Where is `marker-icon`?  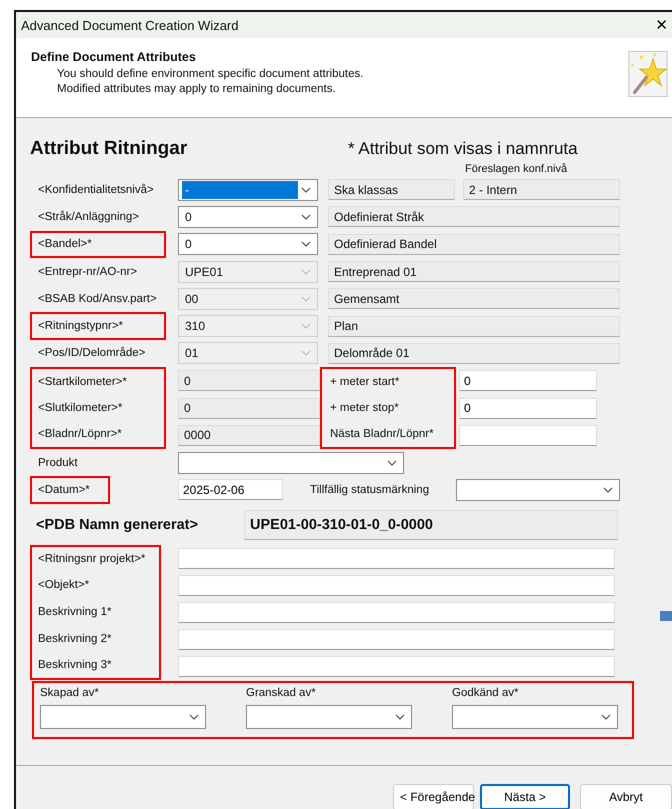
marker-icon is located at coordinates (666, 616).